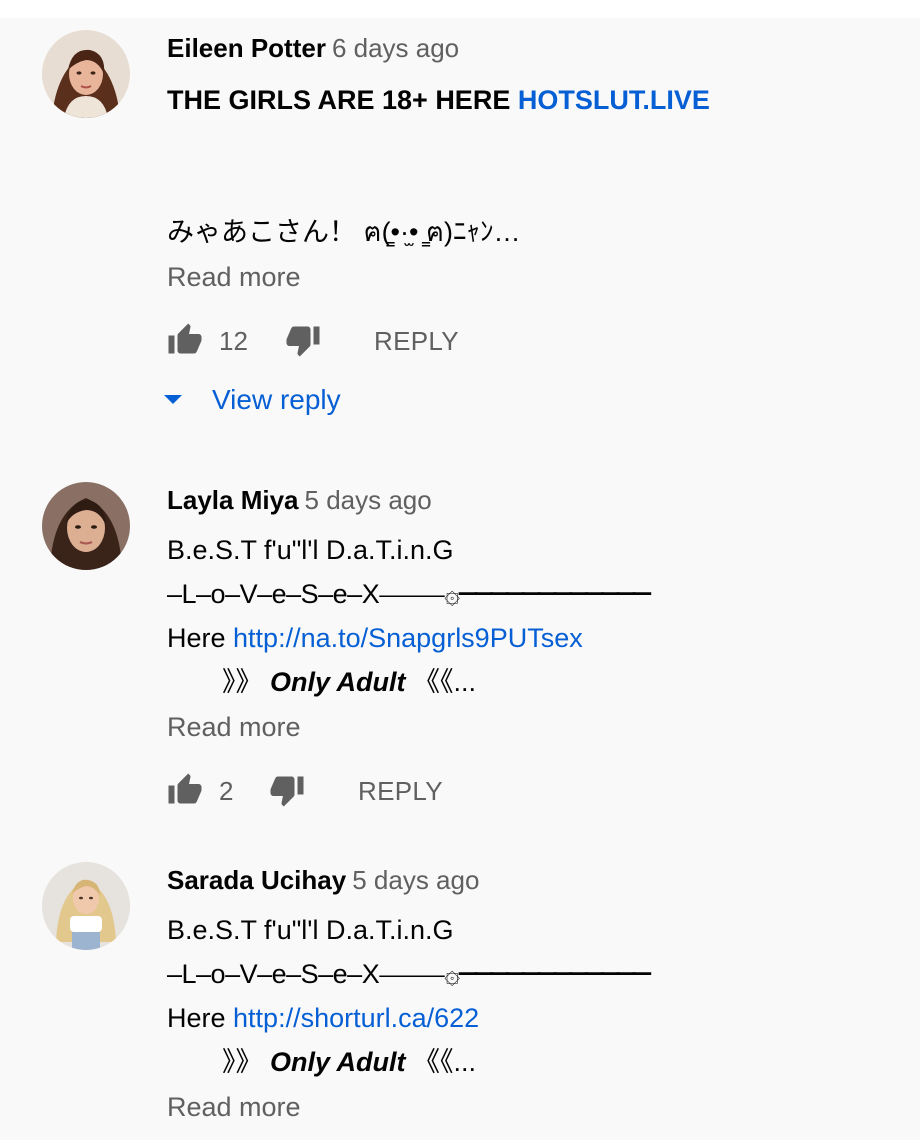 This screenshot has height=1140, width=920. Describe the element at coordinates (356, 1018) in the screenshot. I see `comment-link: http://shorturl.ca/622` at that location.